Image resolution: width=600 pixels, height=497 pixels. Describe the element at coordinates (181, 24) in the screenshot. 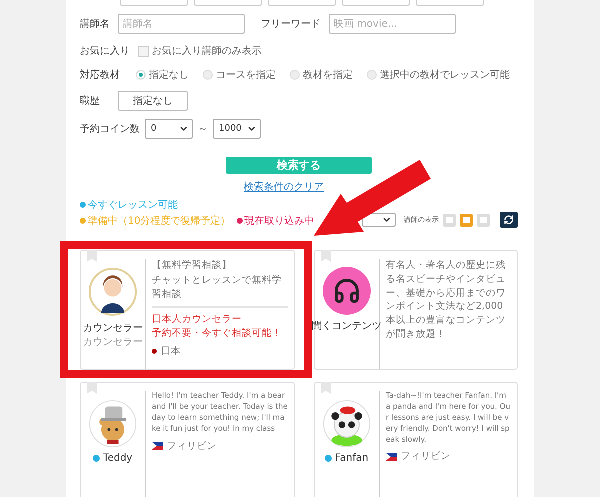

I see `teacher-name-field: 講師名` at that location.